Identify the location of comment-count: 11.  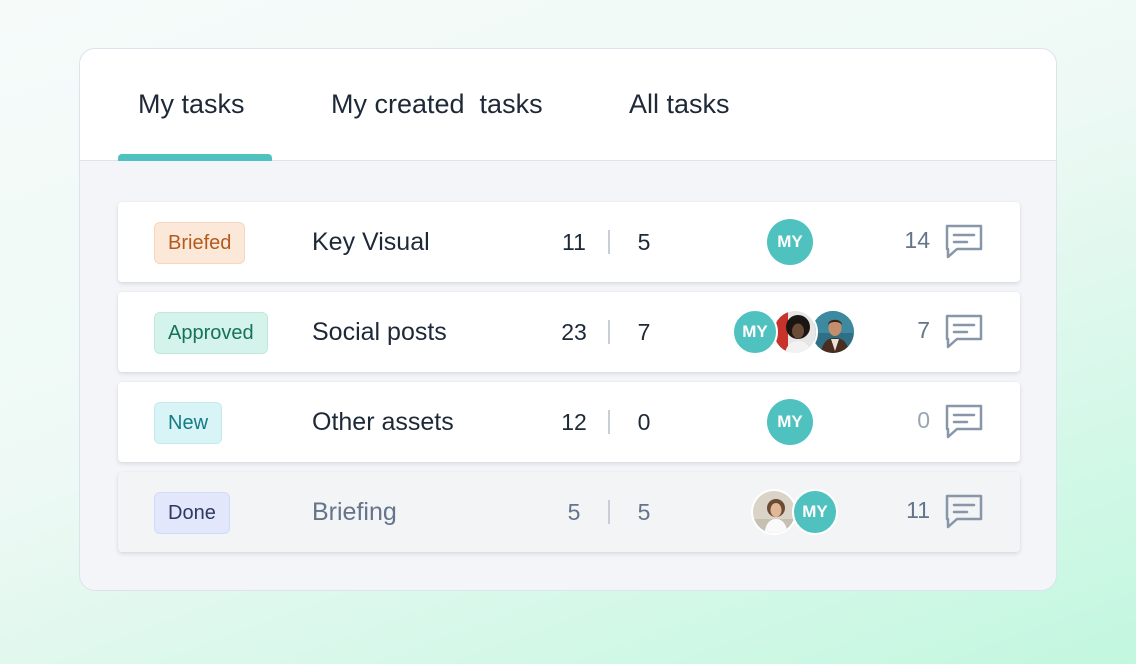
(918, 510).